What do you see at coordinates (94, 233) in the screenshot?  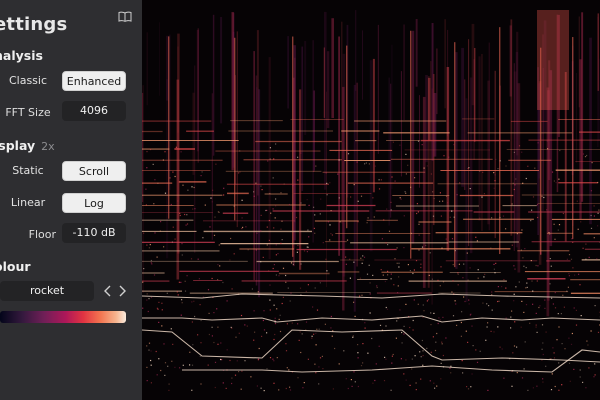 I see `floor-field: -110 dB` at bounding box center [94, 233].